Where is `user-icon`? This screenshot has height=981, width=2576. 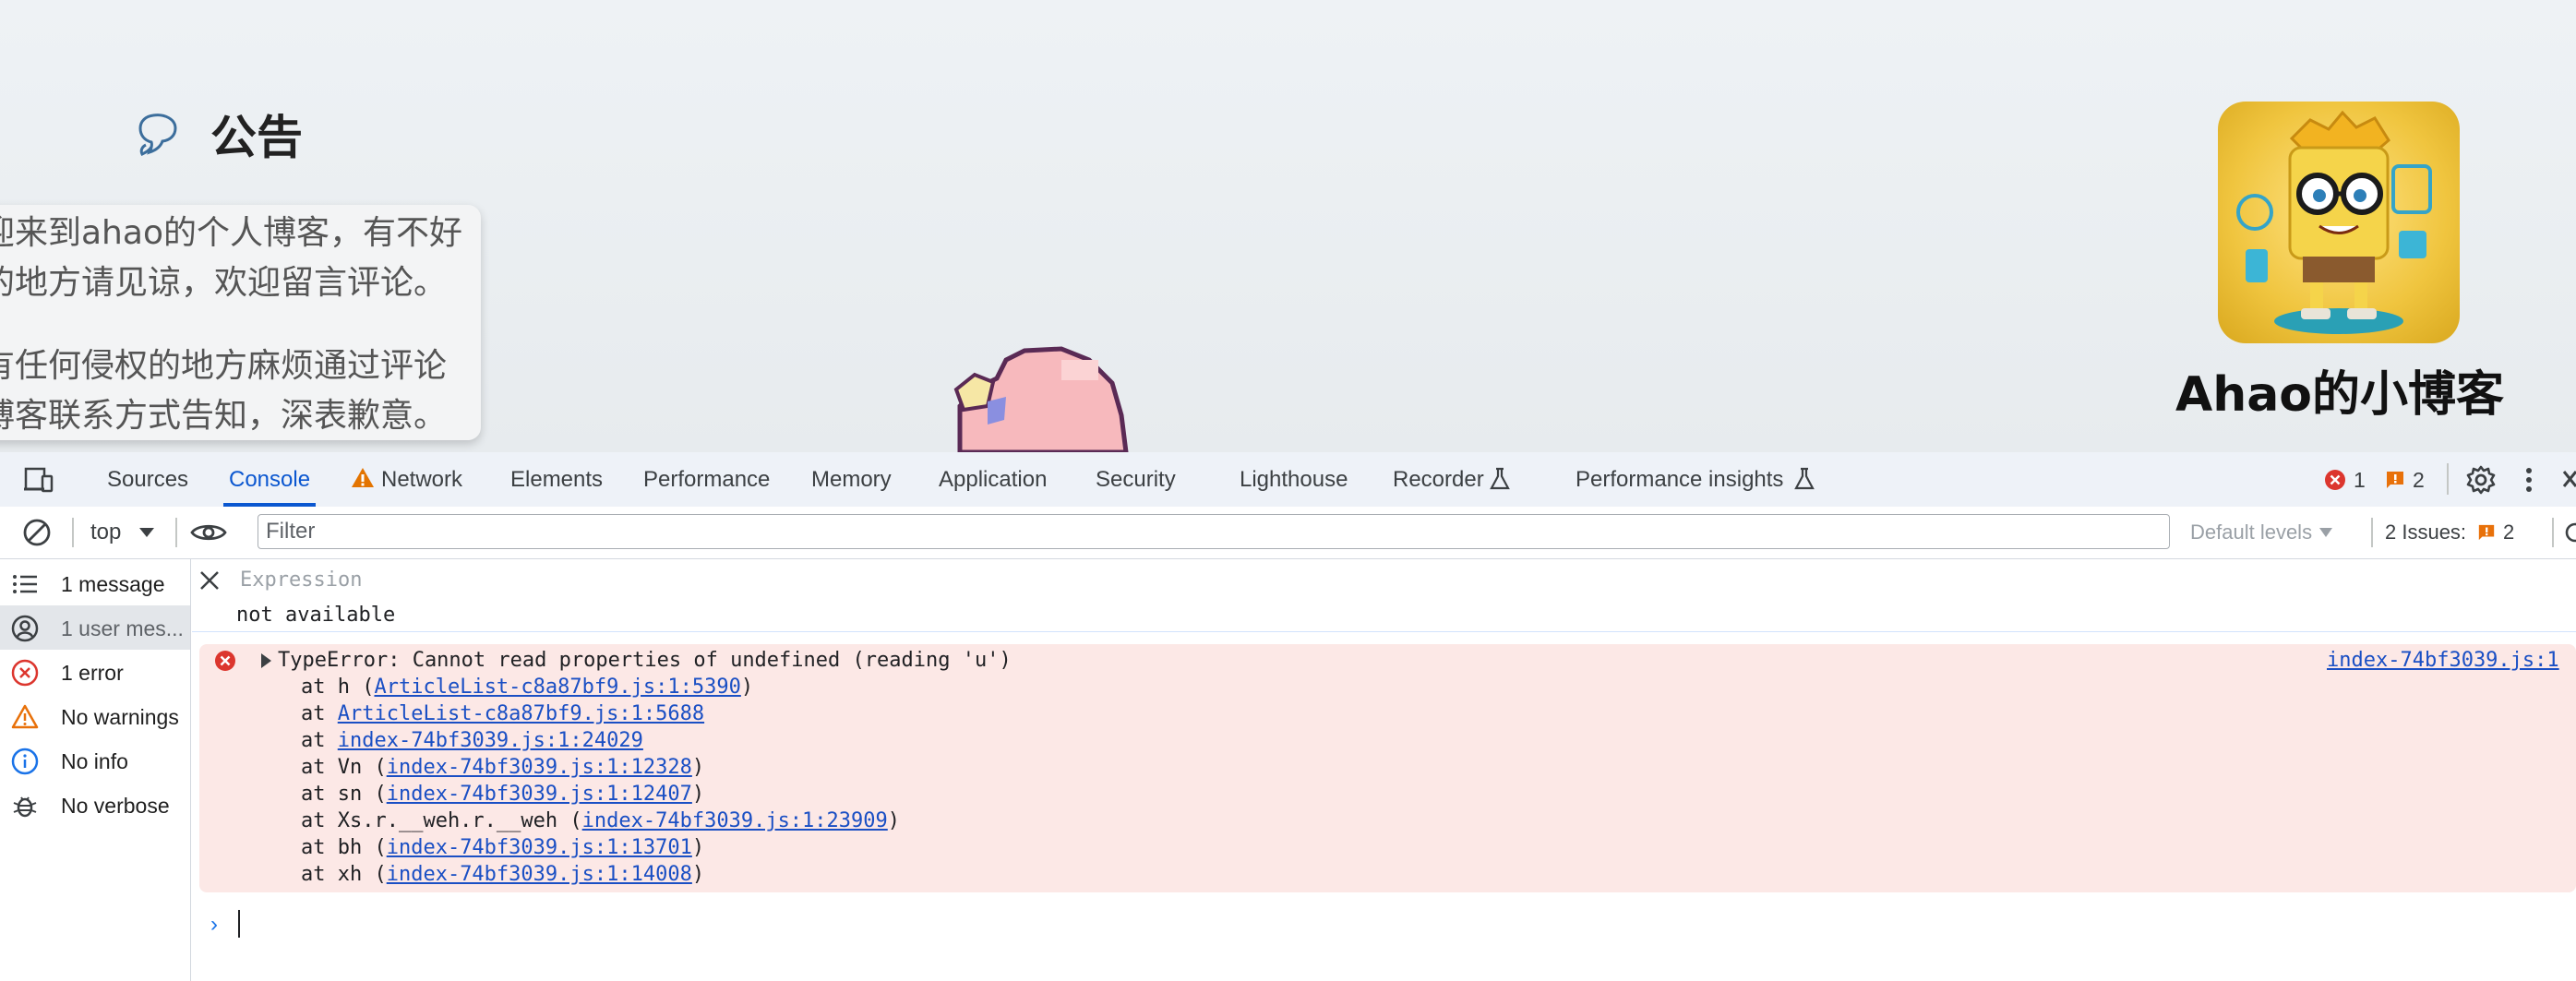 user-icon is located at coordinates (25, 628).